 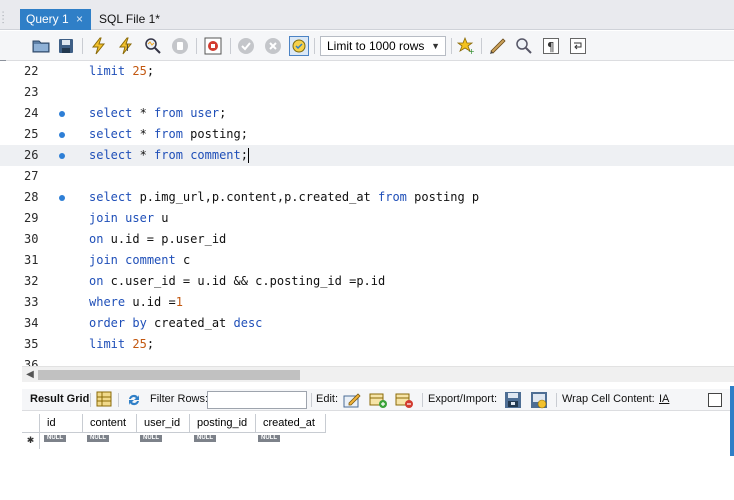 What do you see at coordinates (367, 176) in the screenshot?
I see `code-line: 27` at bounding box center [367, 176].